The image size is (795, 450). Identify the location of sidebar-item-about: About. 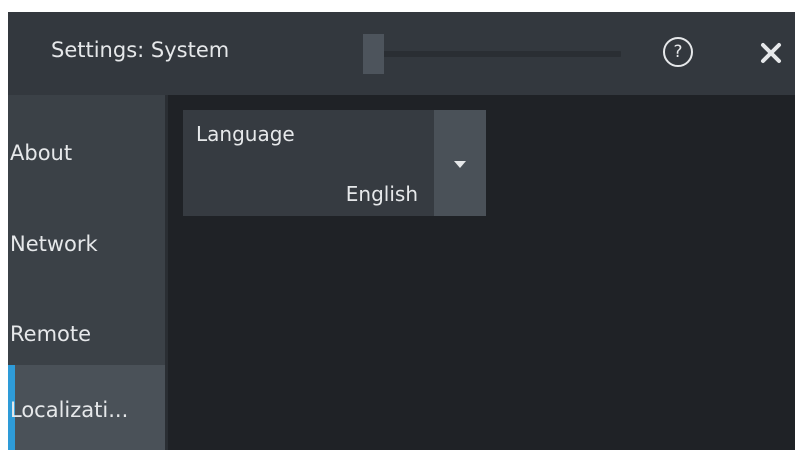
(86, 139).